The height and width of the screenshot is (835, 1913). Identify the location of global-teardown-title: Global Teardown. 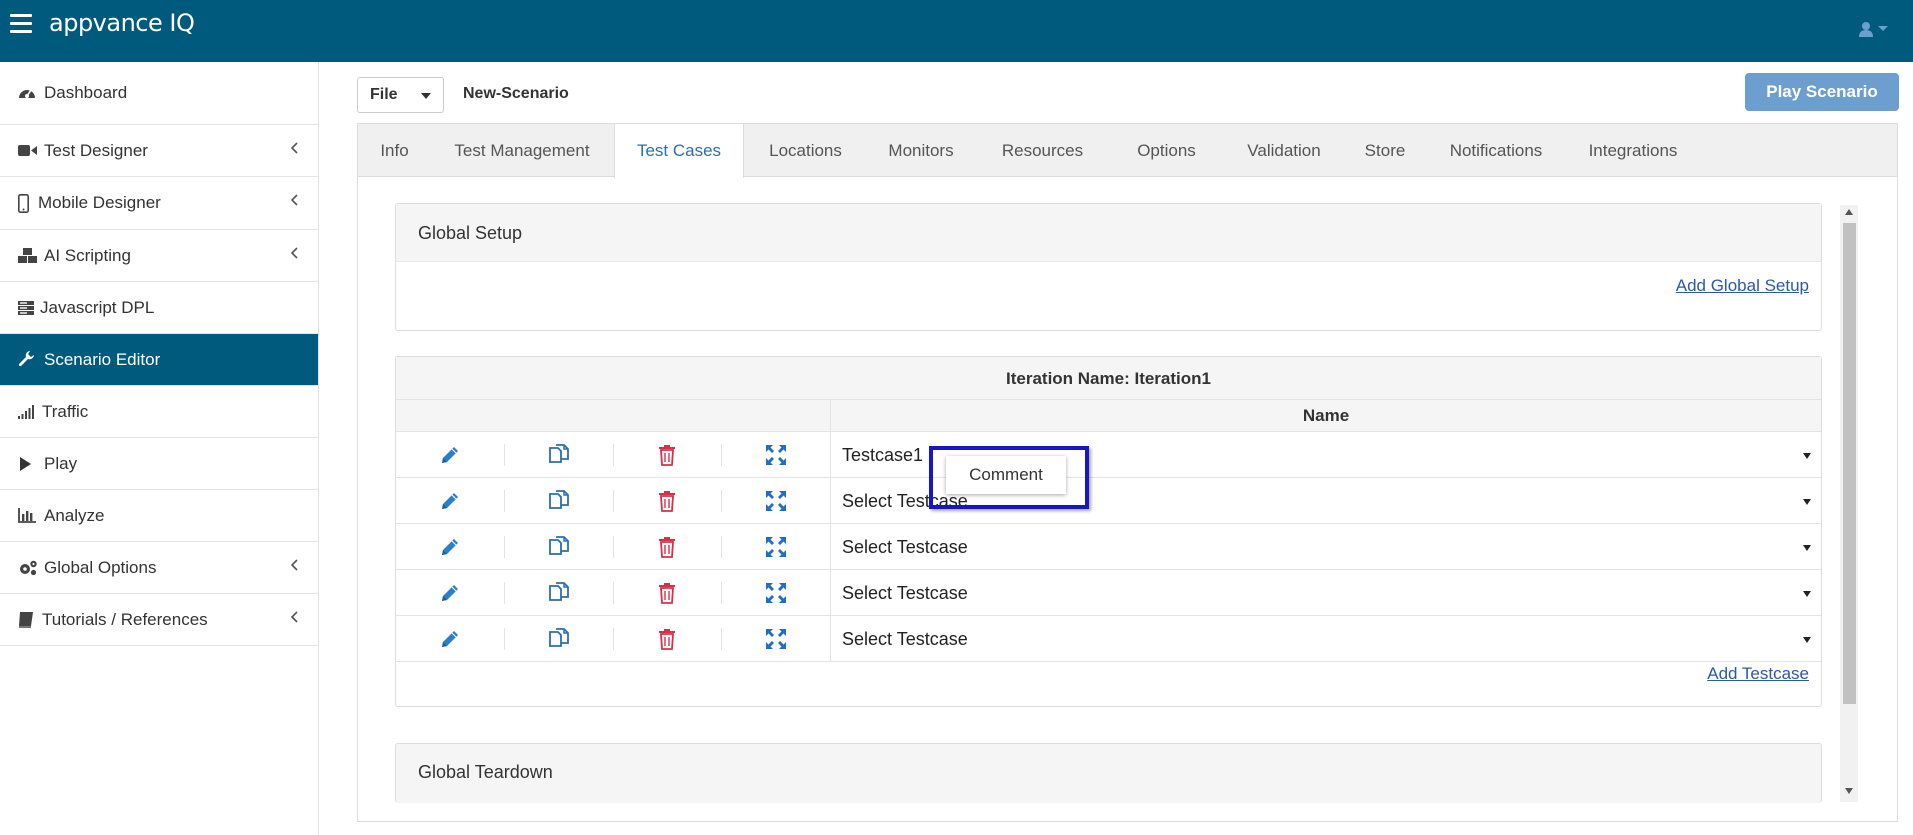
(1108, 773).